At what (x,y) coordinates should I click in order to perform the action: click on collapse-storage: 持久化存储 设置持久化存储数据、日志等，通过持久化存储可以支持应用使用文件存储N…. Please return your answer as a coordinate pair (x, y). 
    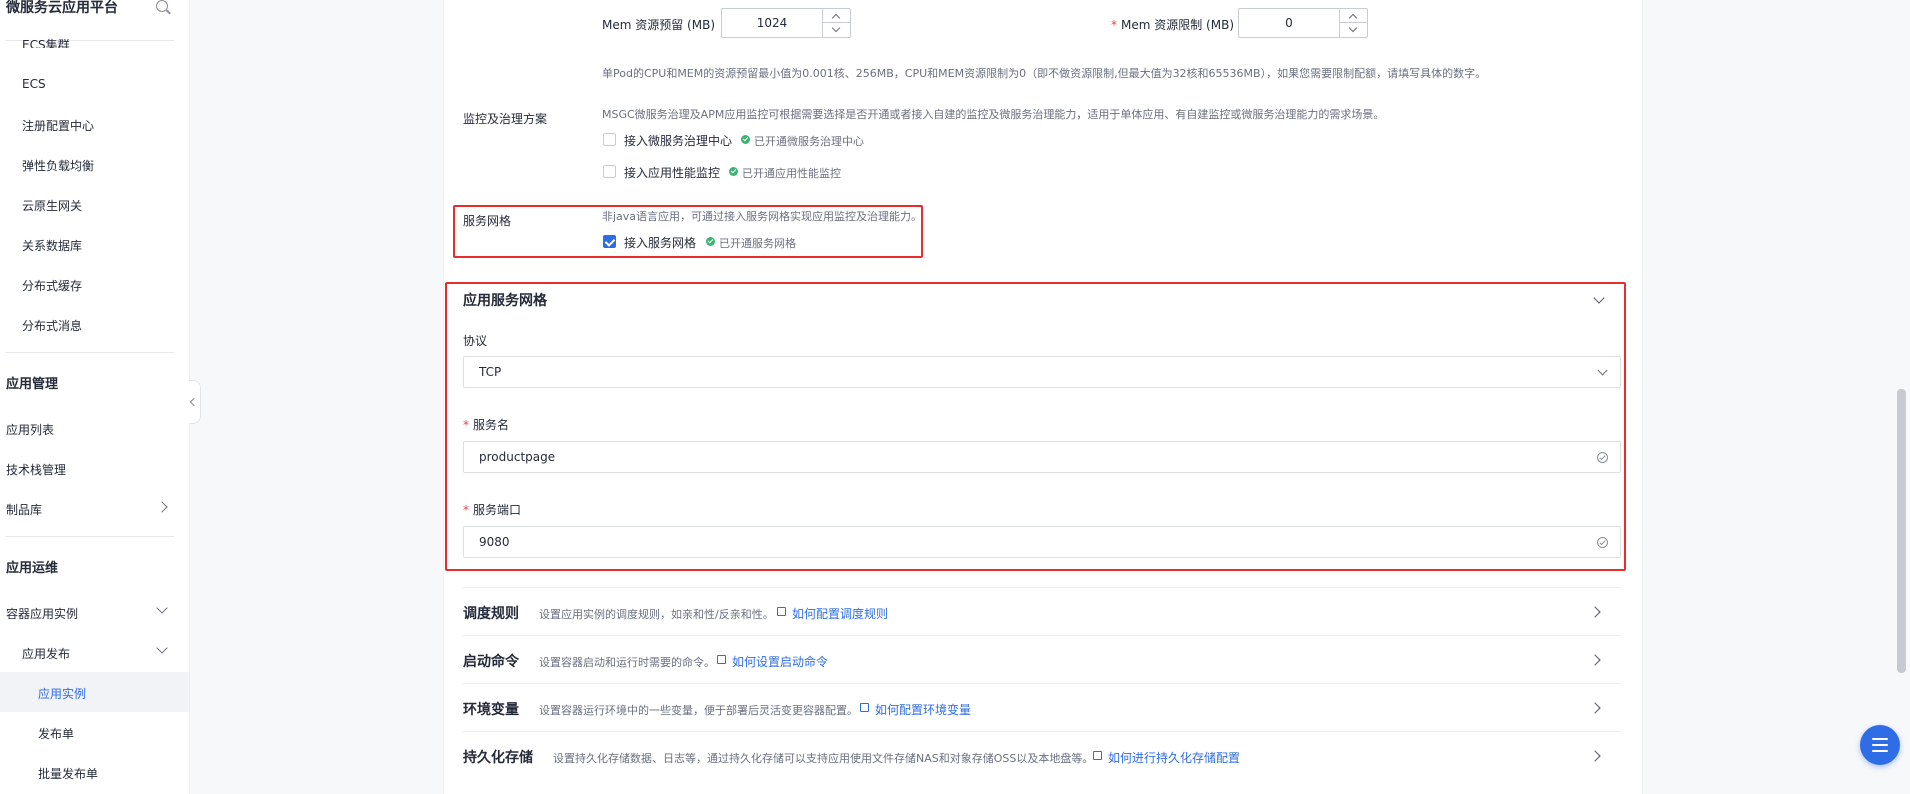
    Looking at the image, I should click on (1042, 755).